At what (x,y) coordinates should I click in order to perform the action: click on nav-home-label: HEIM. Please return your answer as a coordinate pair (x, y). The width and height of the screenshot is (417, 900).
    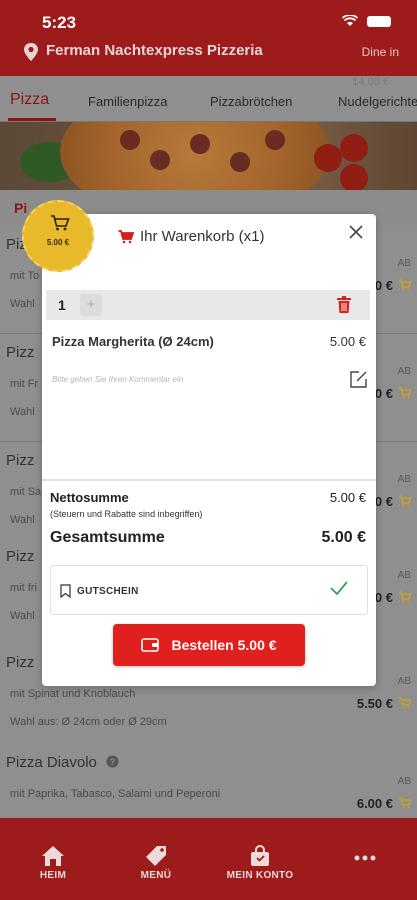
    Looking at the image, I should click on (53, 875).